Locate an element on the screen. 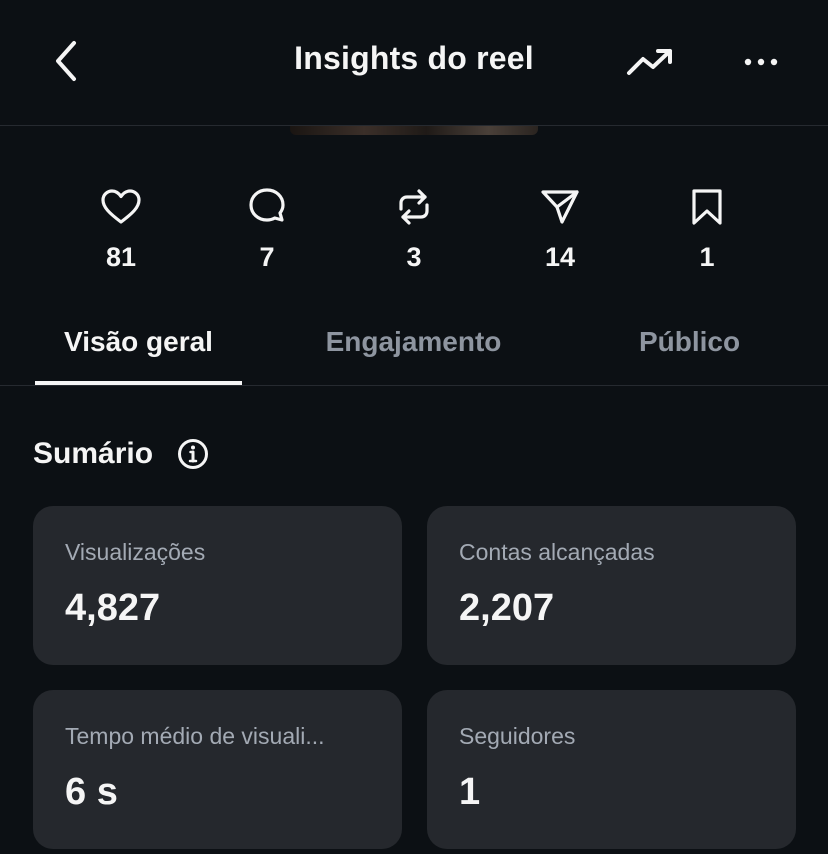  tab-engagement: Engajamento is located at coordinates (413, 348).